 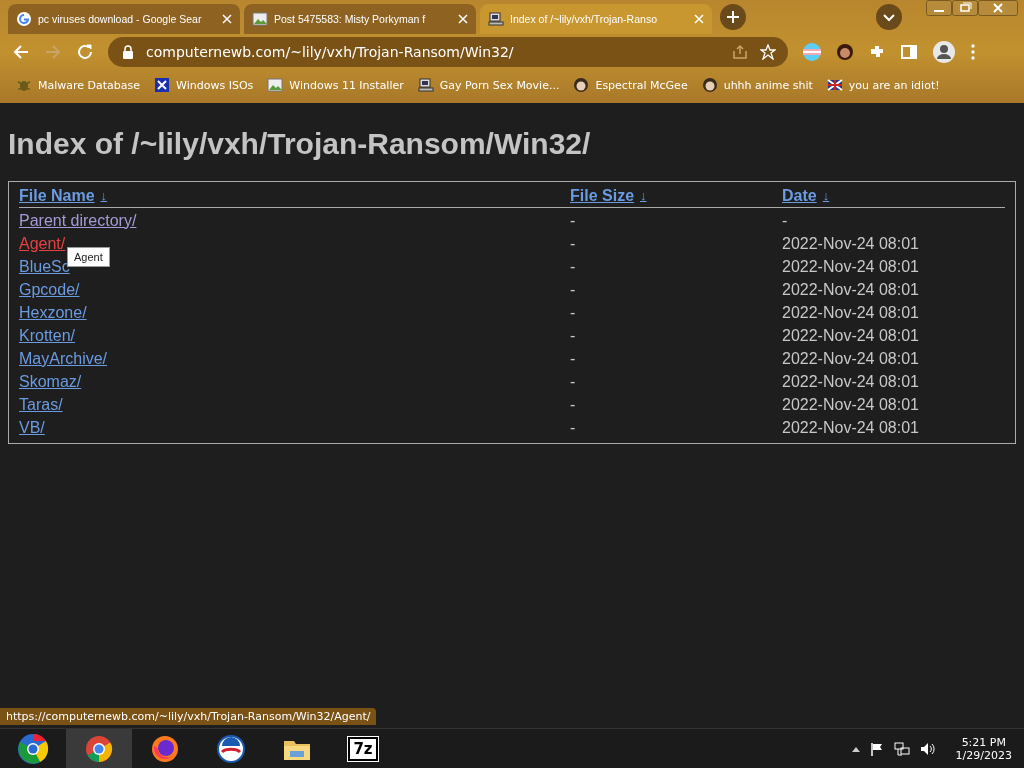 What do you see at coordinates (88, 256) in the screenshot?
I see `tooltip: Agent` at bounding box center [88, 256].